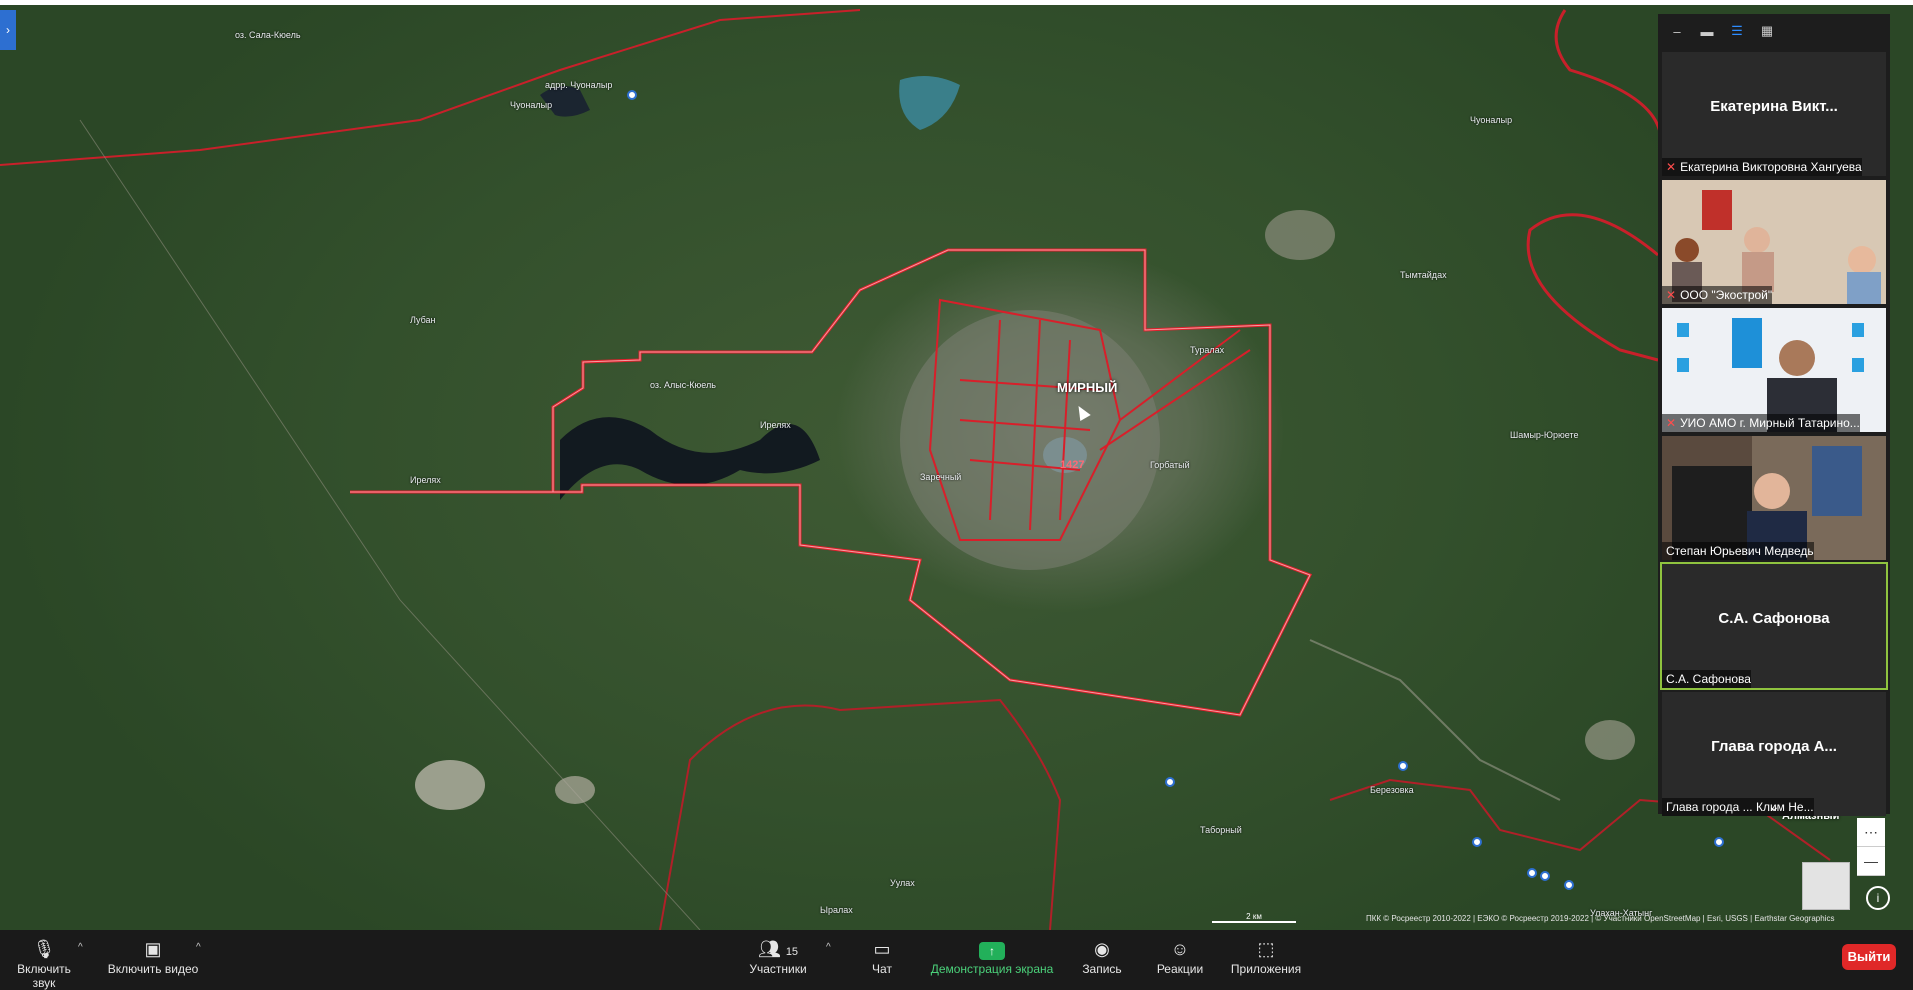 This screenshot has height=990, width=1913. What do you see at coordinates (1774, 618) in the screenshot?
I see `participant-display-name: С.А. Сафонова` at bounding box center [1774, 618].